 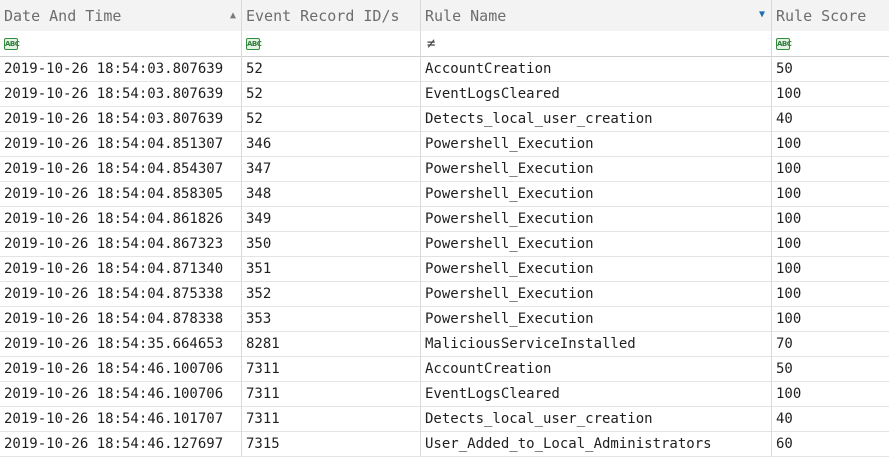 I want to click on column-header-rule-name: Rule Name ▼, so click(x=596, y=15).